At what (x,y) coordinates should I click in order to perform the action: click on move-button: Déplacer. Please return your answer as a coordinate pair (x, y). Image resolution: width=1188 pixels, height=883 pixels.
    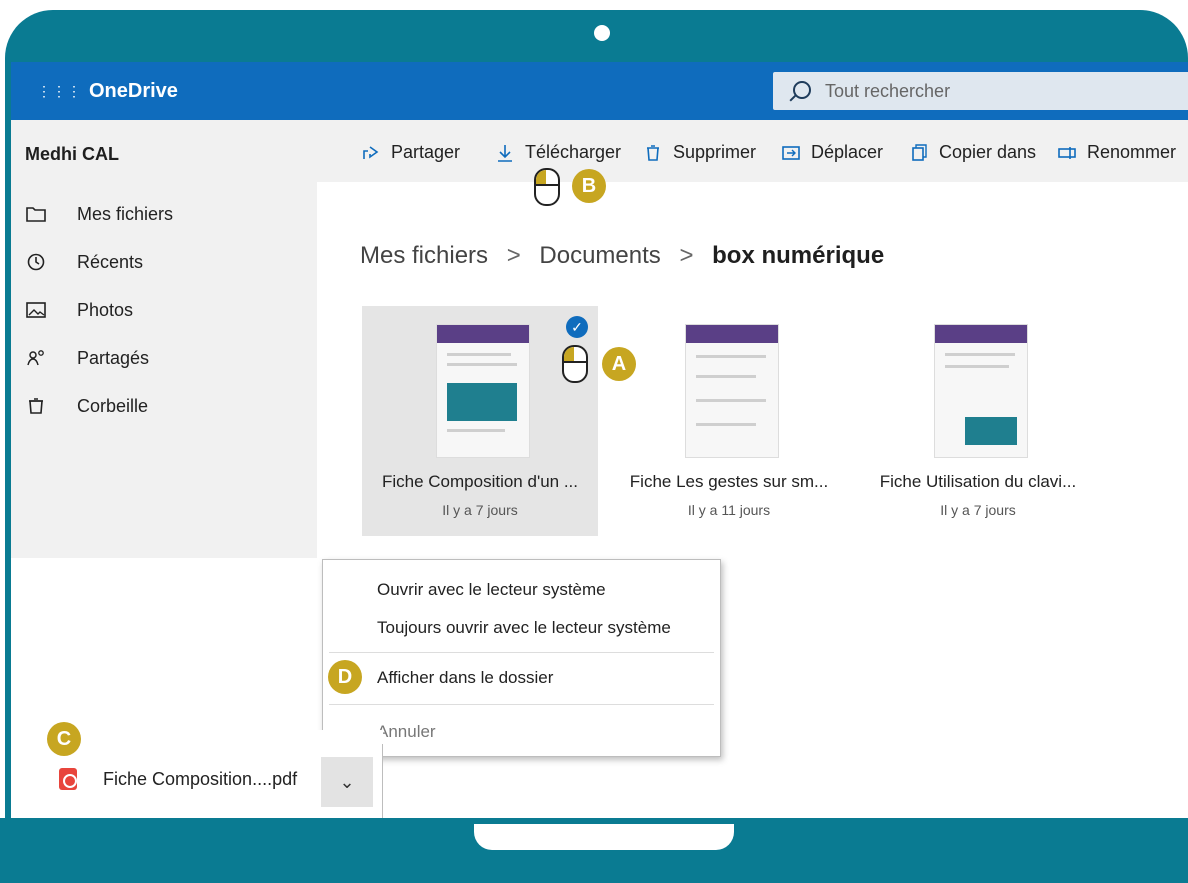
    Looking at the image, I should click on (832, 152).